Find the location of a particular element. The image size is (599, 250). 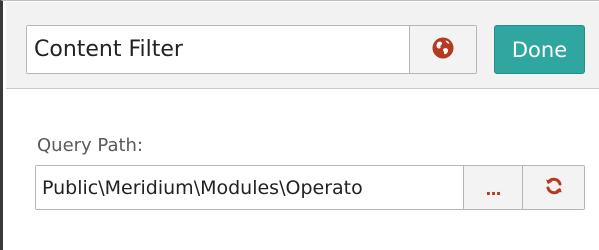

refresh-button is located at coordinates (553, 187).